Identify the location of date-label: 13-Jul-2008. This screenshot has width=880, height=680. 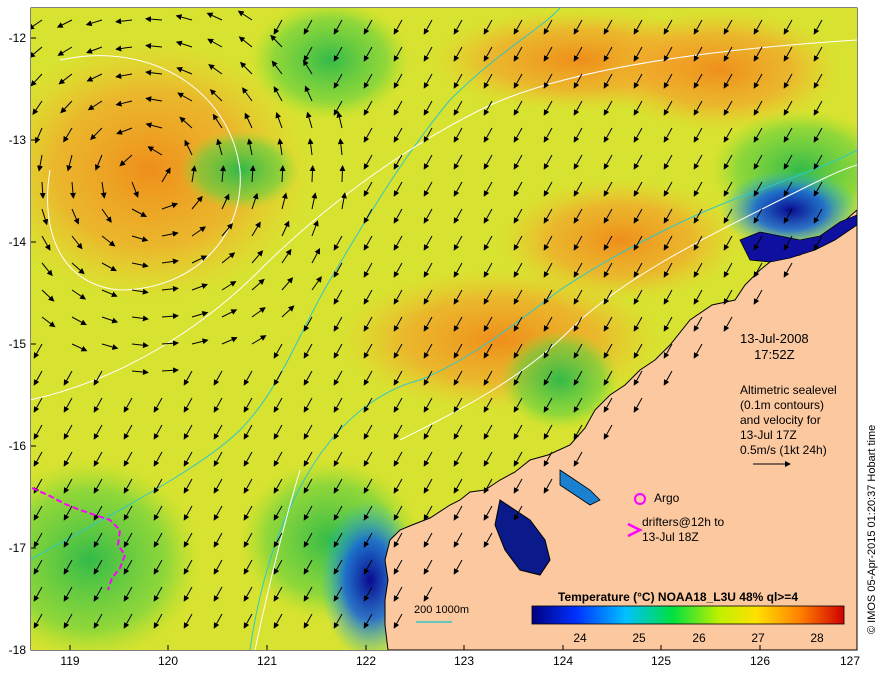
(774, 338).